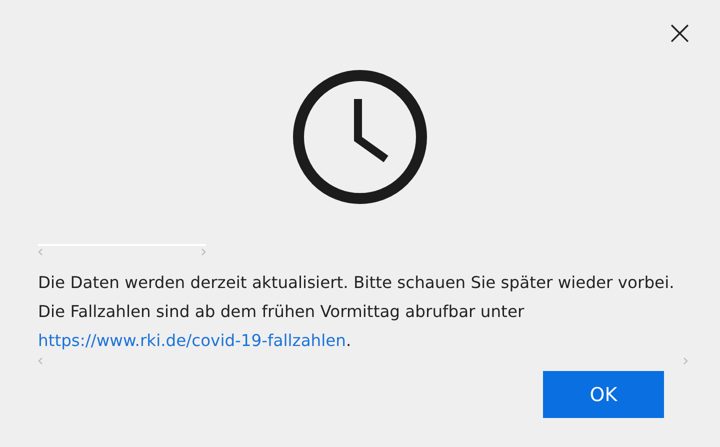  I want to click on ok-button: OK, so click(603, 394).